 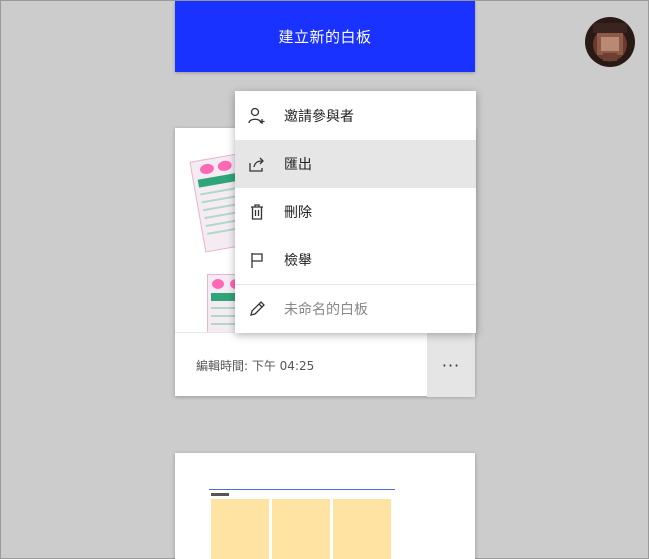 I want to click on menu-item-label: 檢舉, so click(x=298, y=261).